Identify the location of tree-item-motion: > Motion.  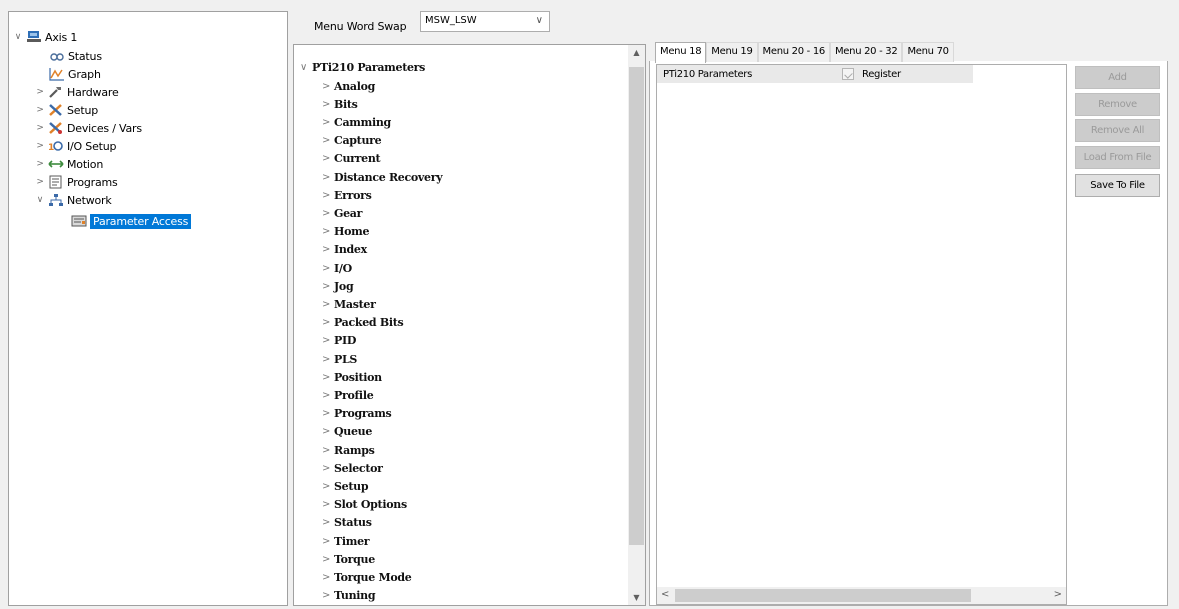
(69, 164).